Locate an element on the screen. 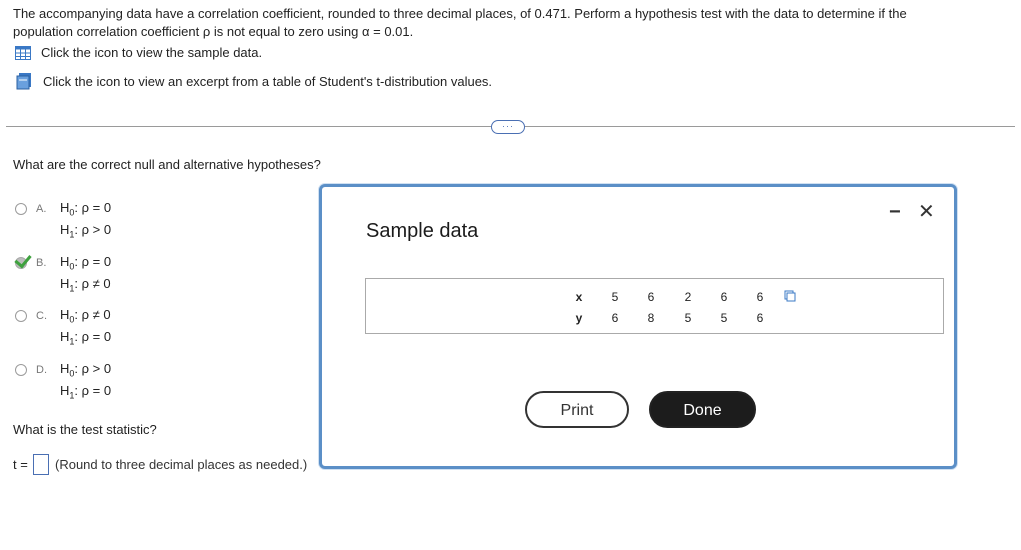 This screenshot has width=1021, height=550. choice-letter: B. is located at coordinates (41, 263).